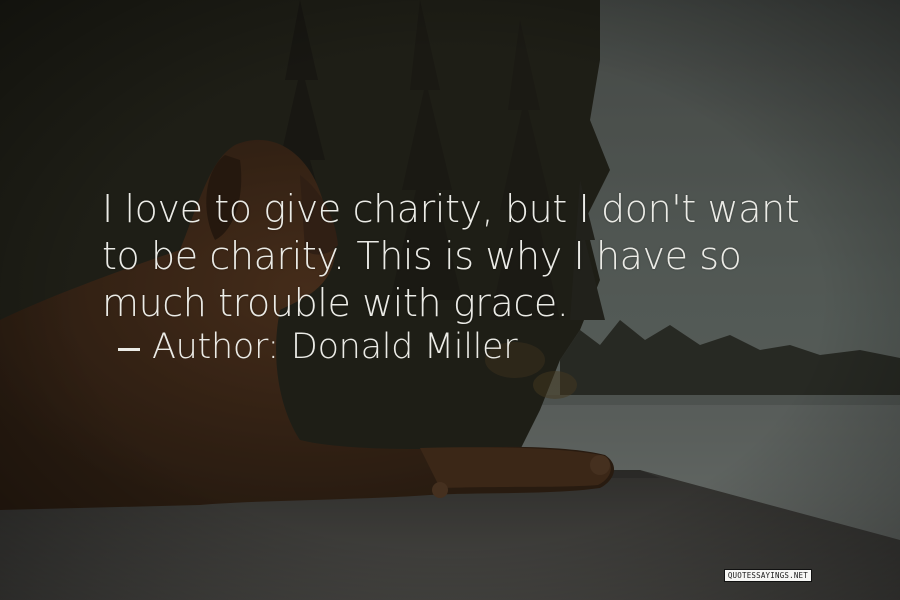 This screenshot has height=600, width=900. What do you see at coordinates (404, 347) in the screenshot?
I see `author-name: Donald Miller` at bounding box center [404, 347].